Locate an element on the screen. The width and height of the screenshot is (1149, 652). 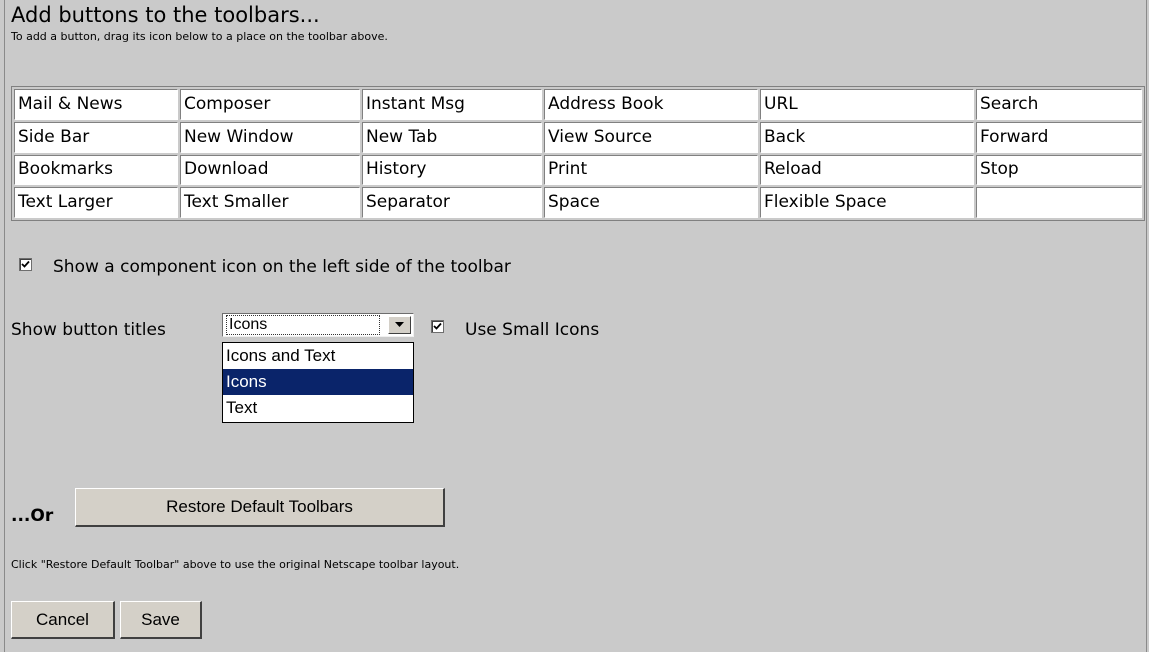
palette-item: URL is located at coordinates (867, 104).